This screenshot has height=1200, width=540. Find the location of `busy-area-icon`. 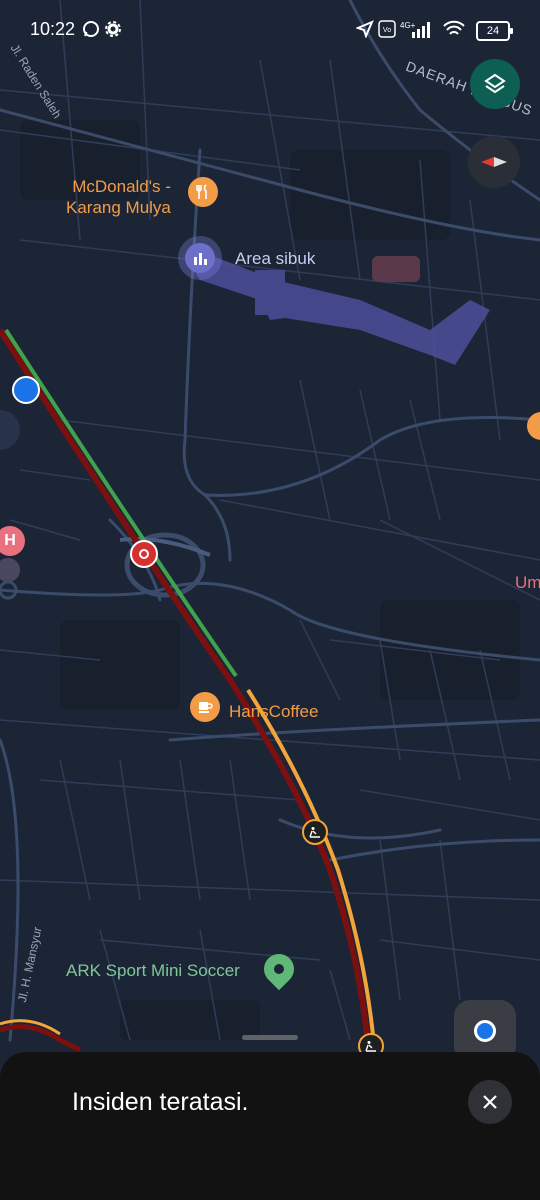

busy-area-icon is located at coordinates (200, 258).